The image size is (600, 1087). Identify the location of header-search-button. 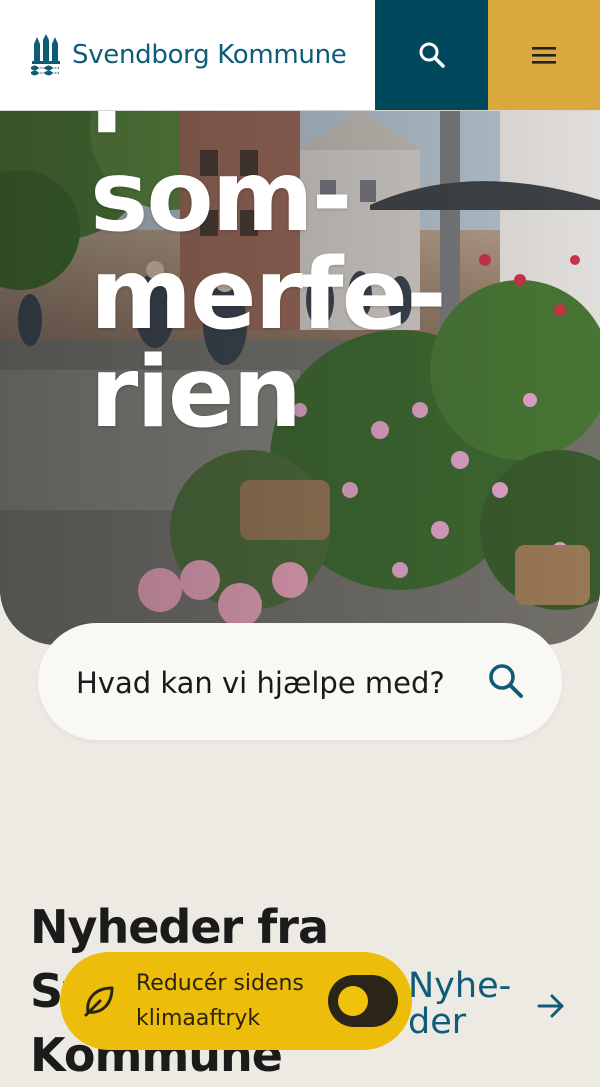
(431, 55).